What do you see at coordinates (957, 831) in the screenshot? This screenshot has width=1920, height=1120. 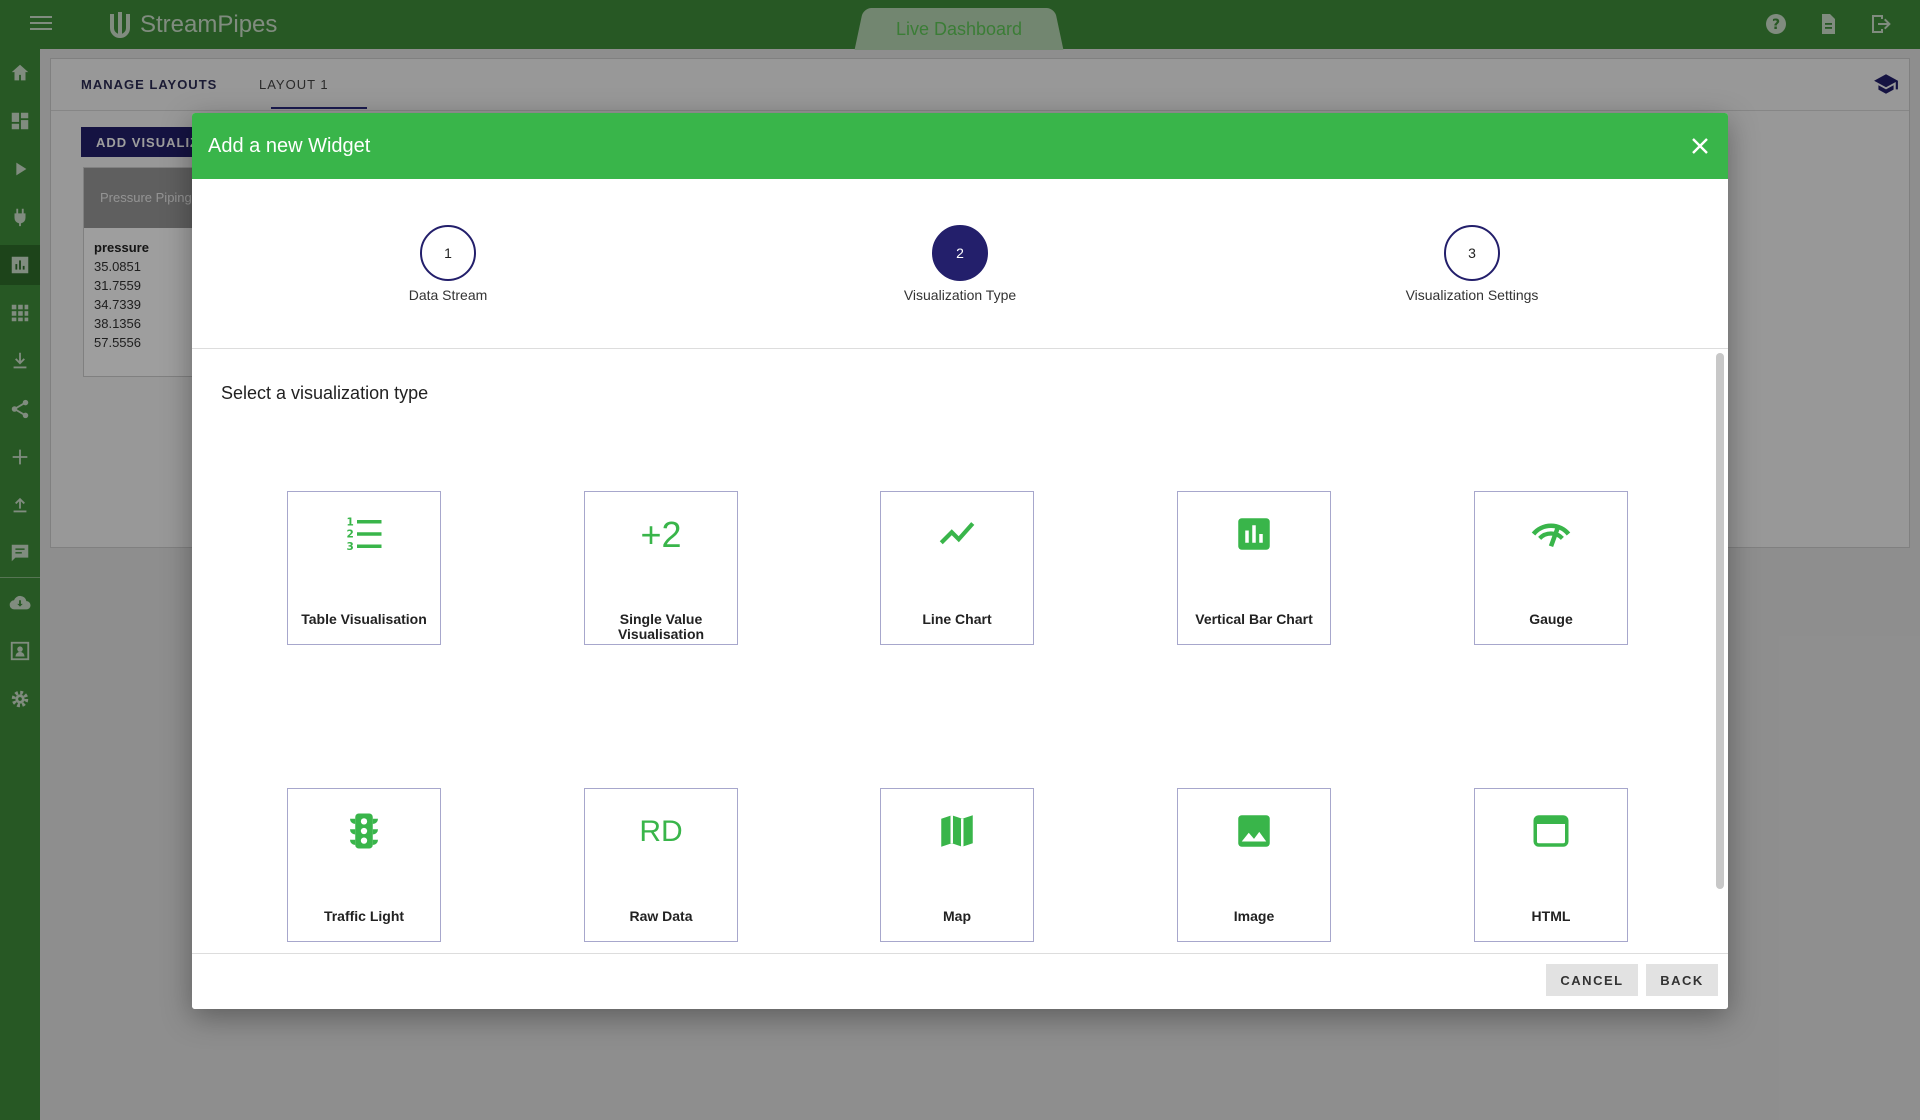 I see `map-icon` at bounding box center [957, 831].